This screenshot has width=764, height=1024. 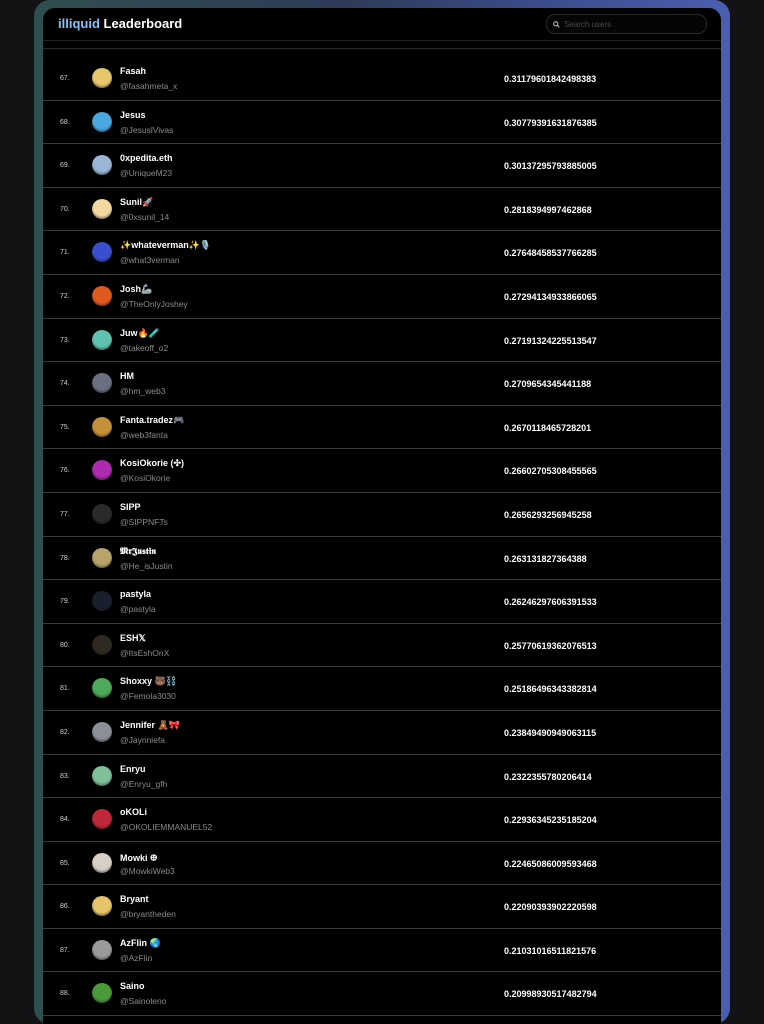 What do you see at coordinates (146, 173) in the screenshot?
I see `user-handle: @UniqueM23` at bounding box center [146, 173].